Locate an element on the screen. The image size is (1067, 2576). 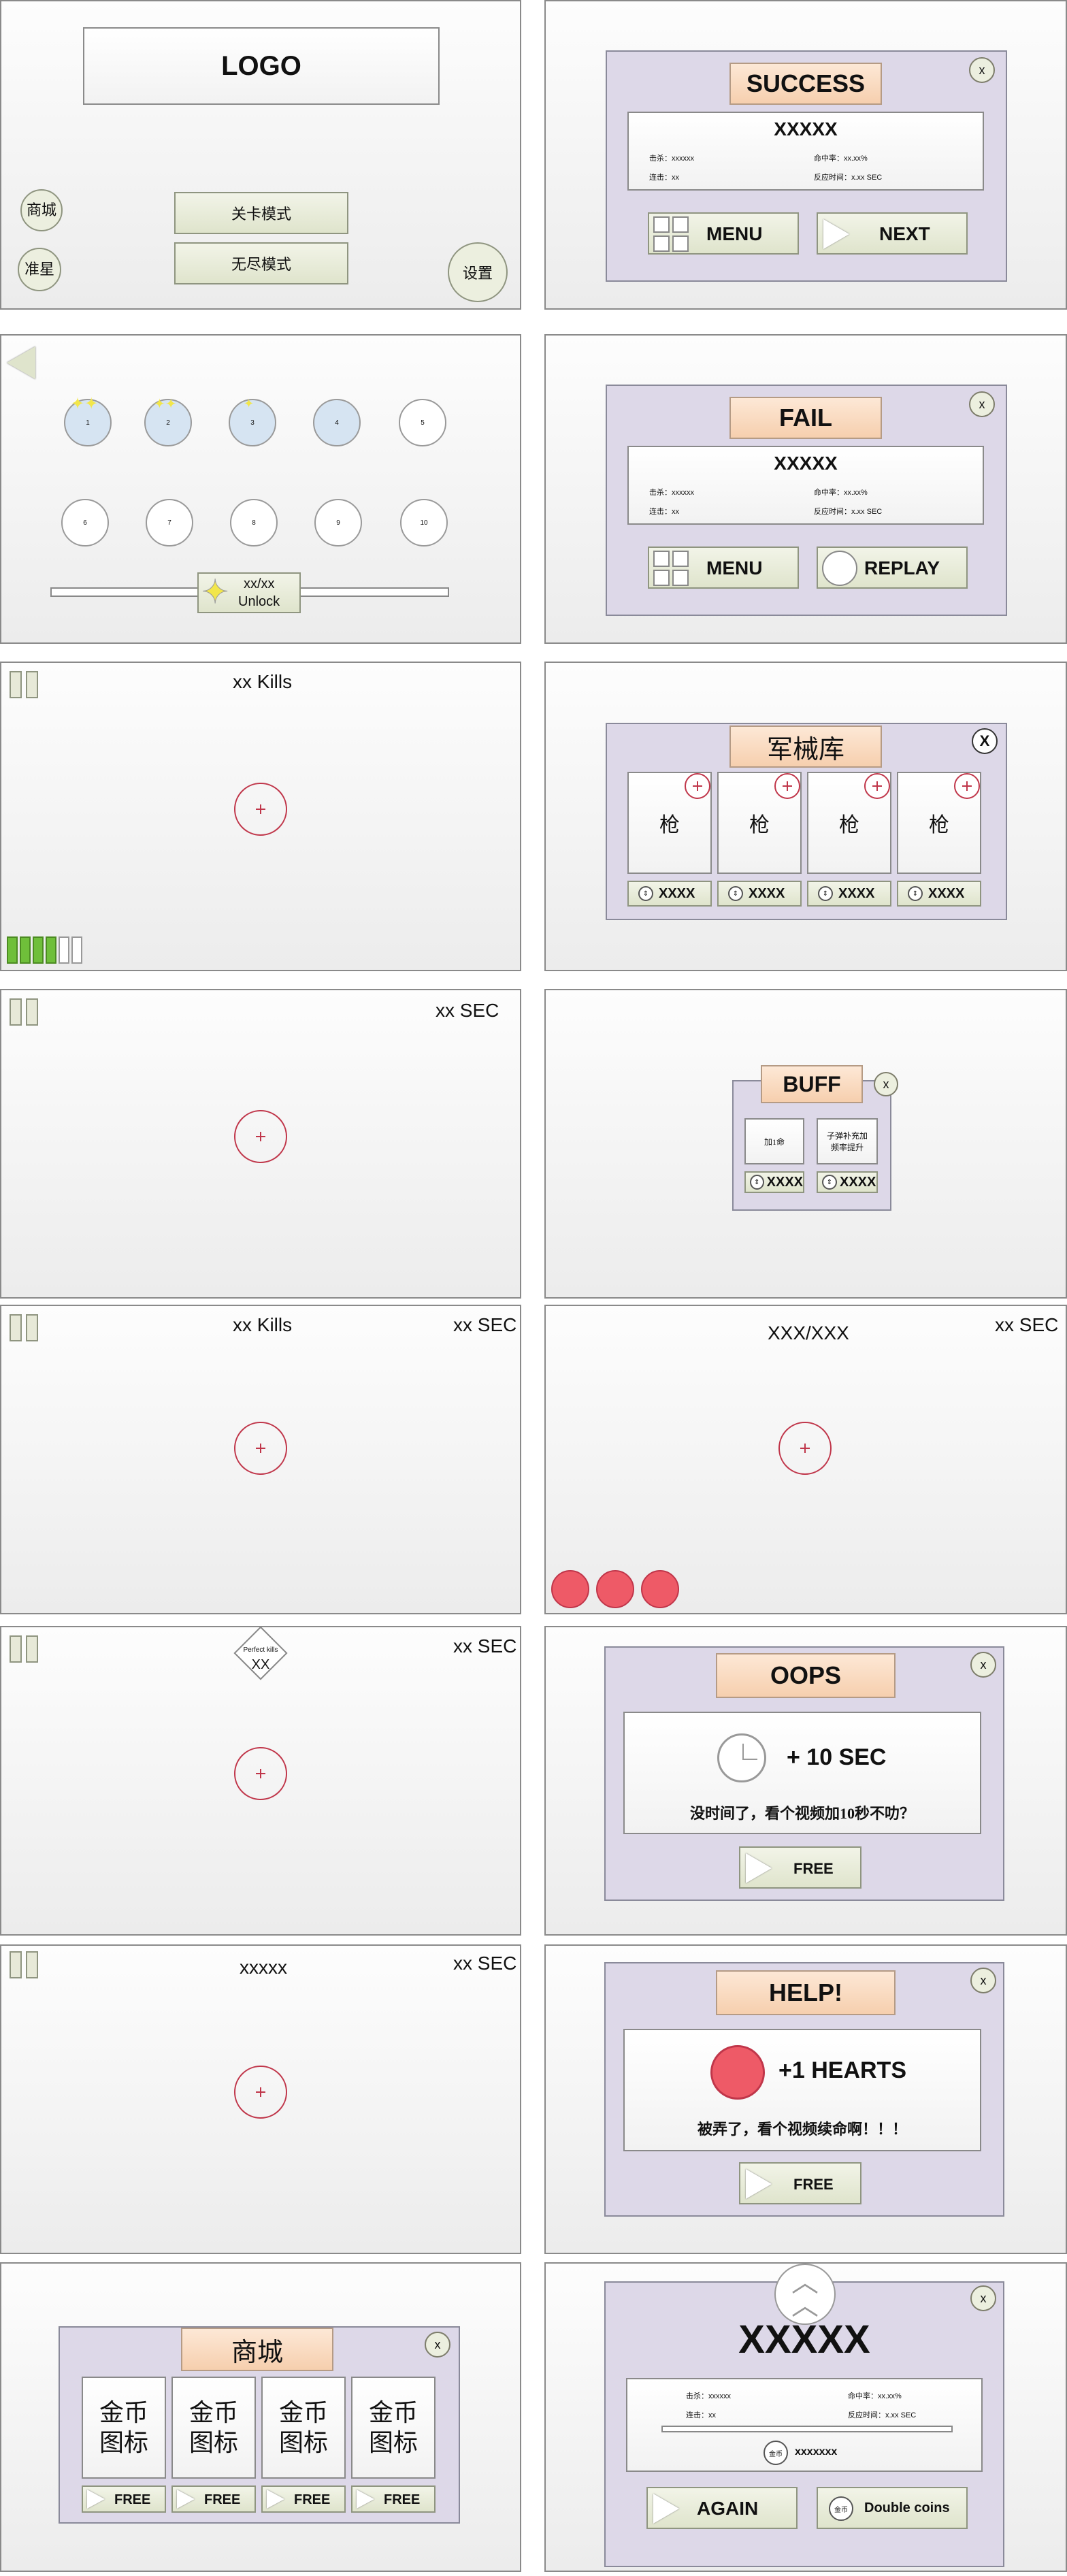
level-node: 5 is located at coordinates (423, 422).